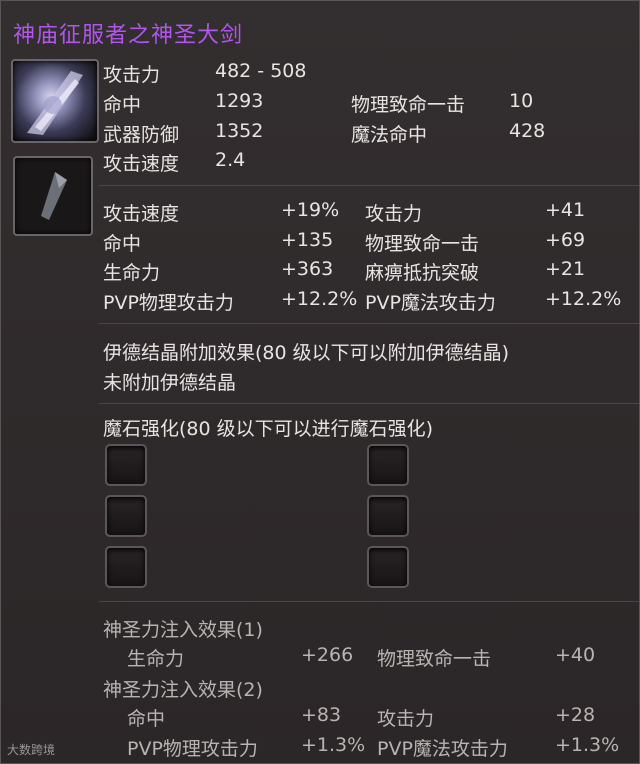 This screenshot has height=764, width=640. Describe the element at coordinates (132, 75) in the screenshot. I see `base-stat-label: 攻击力` at that location.